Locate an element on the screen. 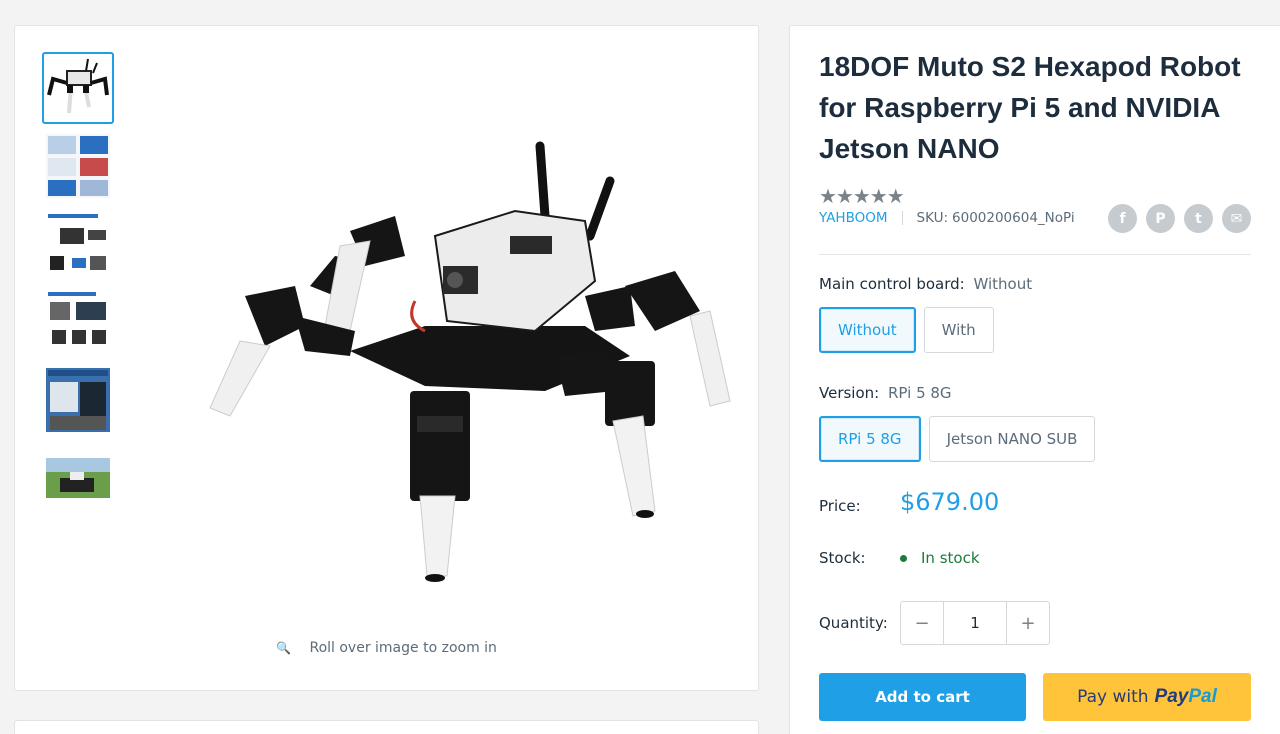 The width and height of the screenshot is (1280, 734). swatch-rpi5-8g: RPi 5 8G is located at coordinates (870, 439).